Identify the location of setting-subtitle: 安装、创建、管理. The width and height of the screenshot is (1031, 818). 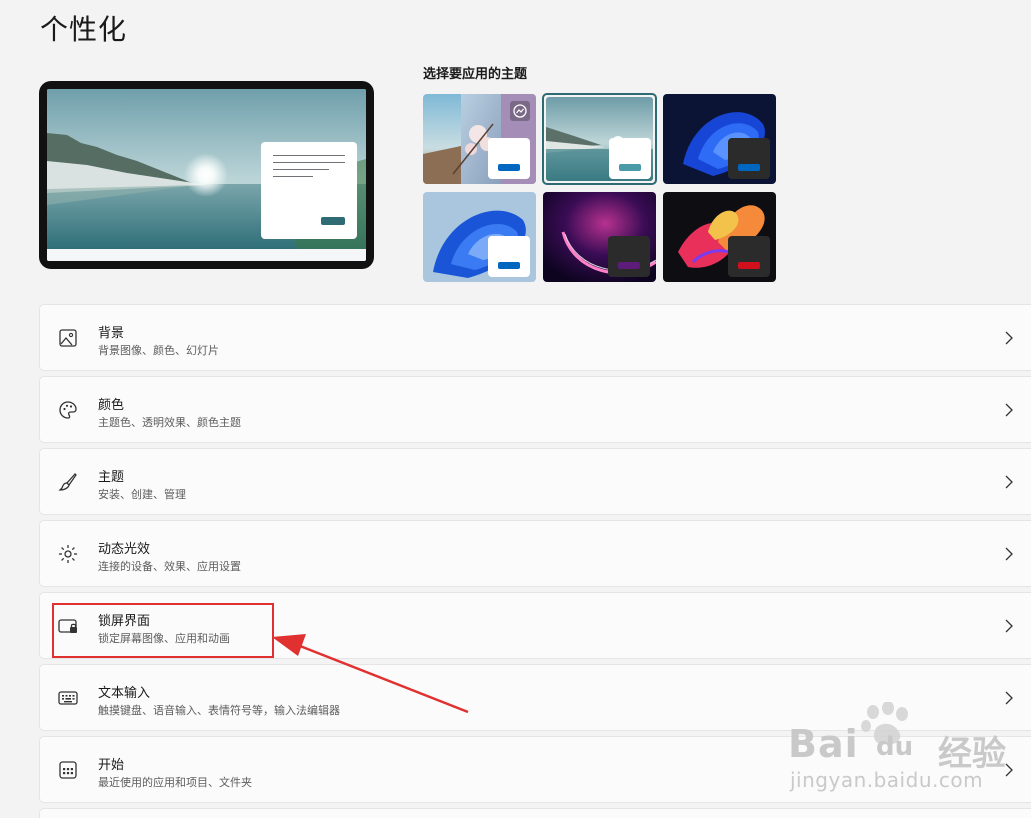
(142, 494).